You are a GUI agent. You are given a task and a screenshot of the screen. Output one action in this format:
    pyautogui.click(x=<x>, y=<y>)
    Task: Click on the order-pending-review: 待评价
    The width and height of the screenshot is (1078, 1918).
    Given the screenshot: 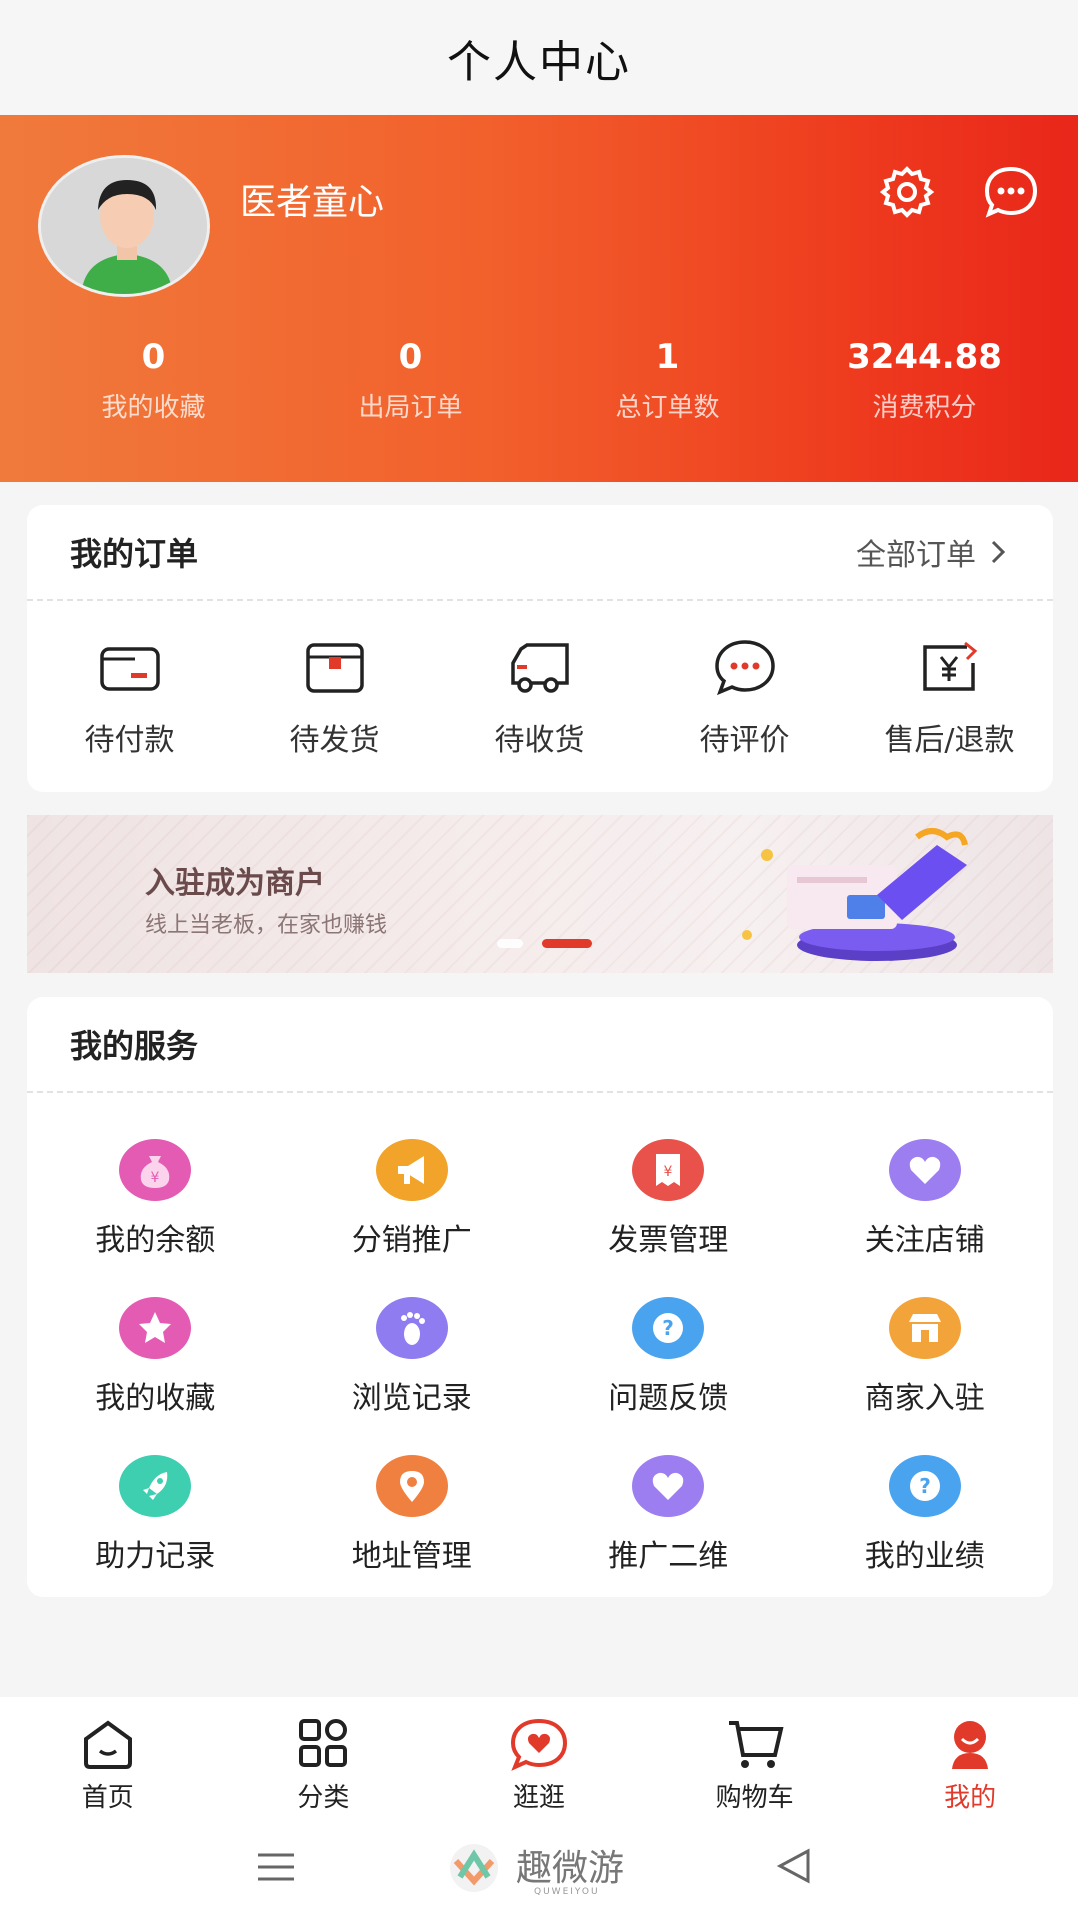 What is the action you would take?
    pyautogui.click(x=744, y=698)
    